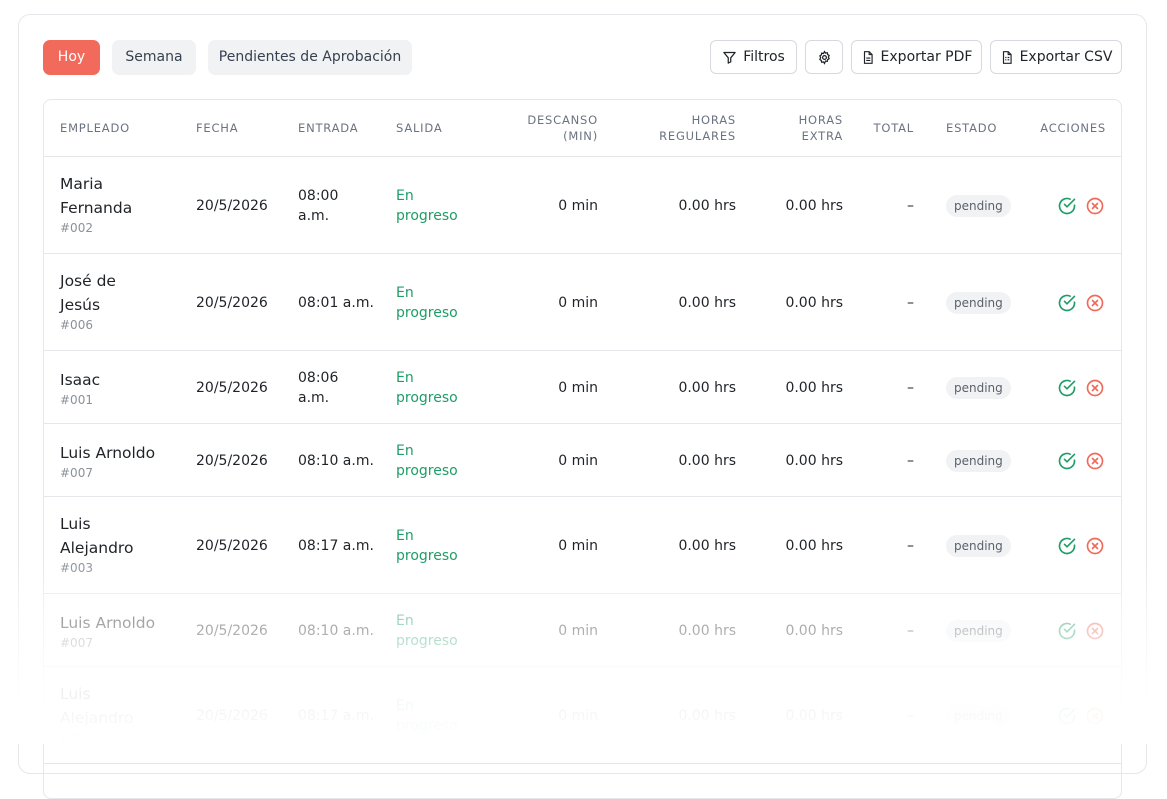 Image resolution: width=1167 pixels, height=799 pixels. I want to click on export-pdf-button: Exportar PDF, so click(916, 57).